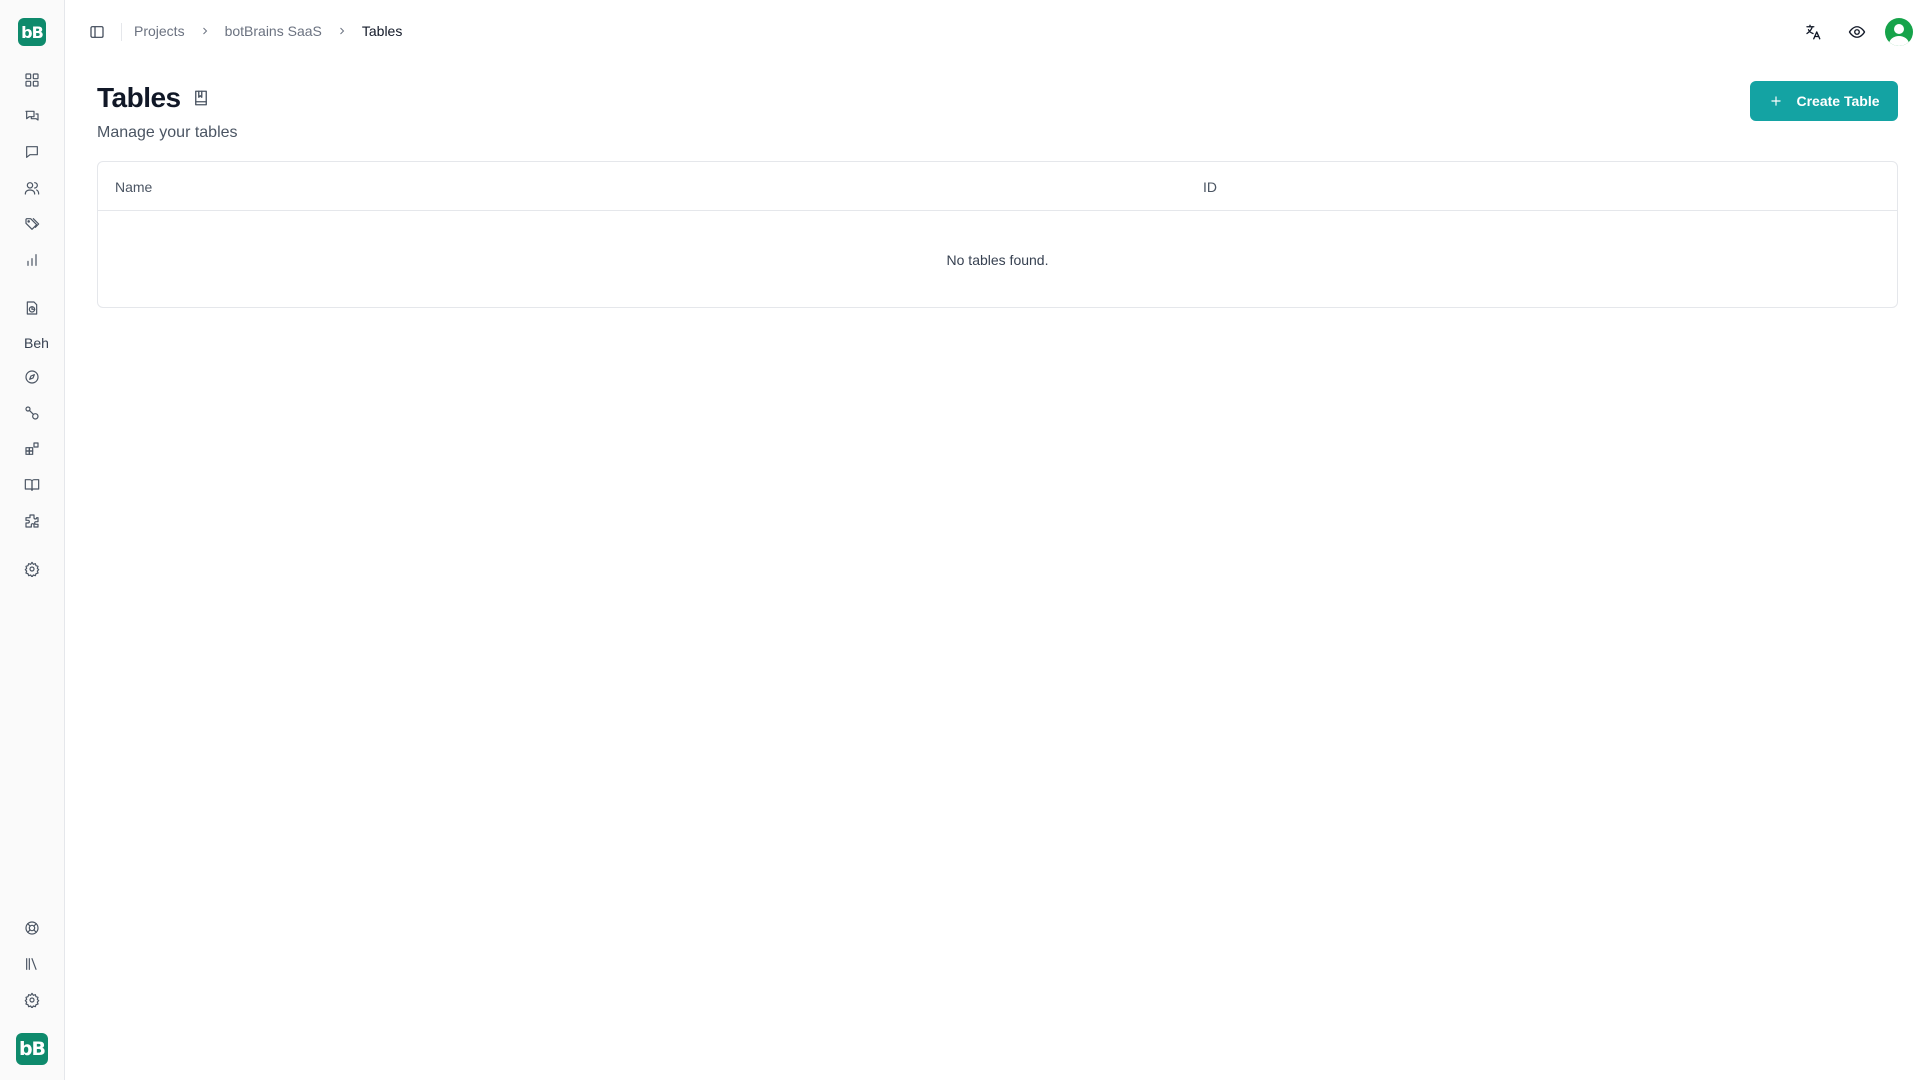 Image resolution: width=1920 pixels, height=1080 pixels. I want to click on sidebar-section-label: Beh, so click(36, 343).